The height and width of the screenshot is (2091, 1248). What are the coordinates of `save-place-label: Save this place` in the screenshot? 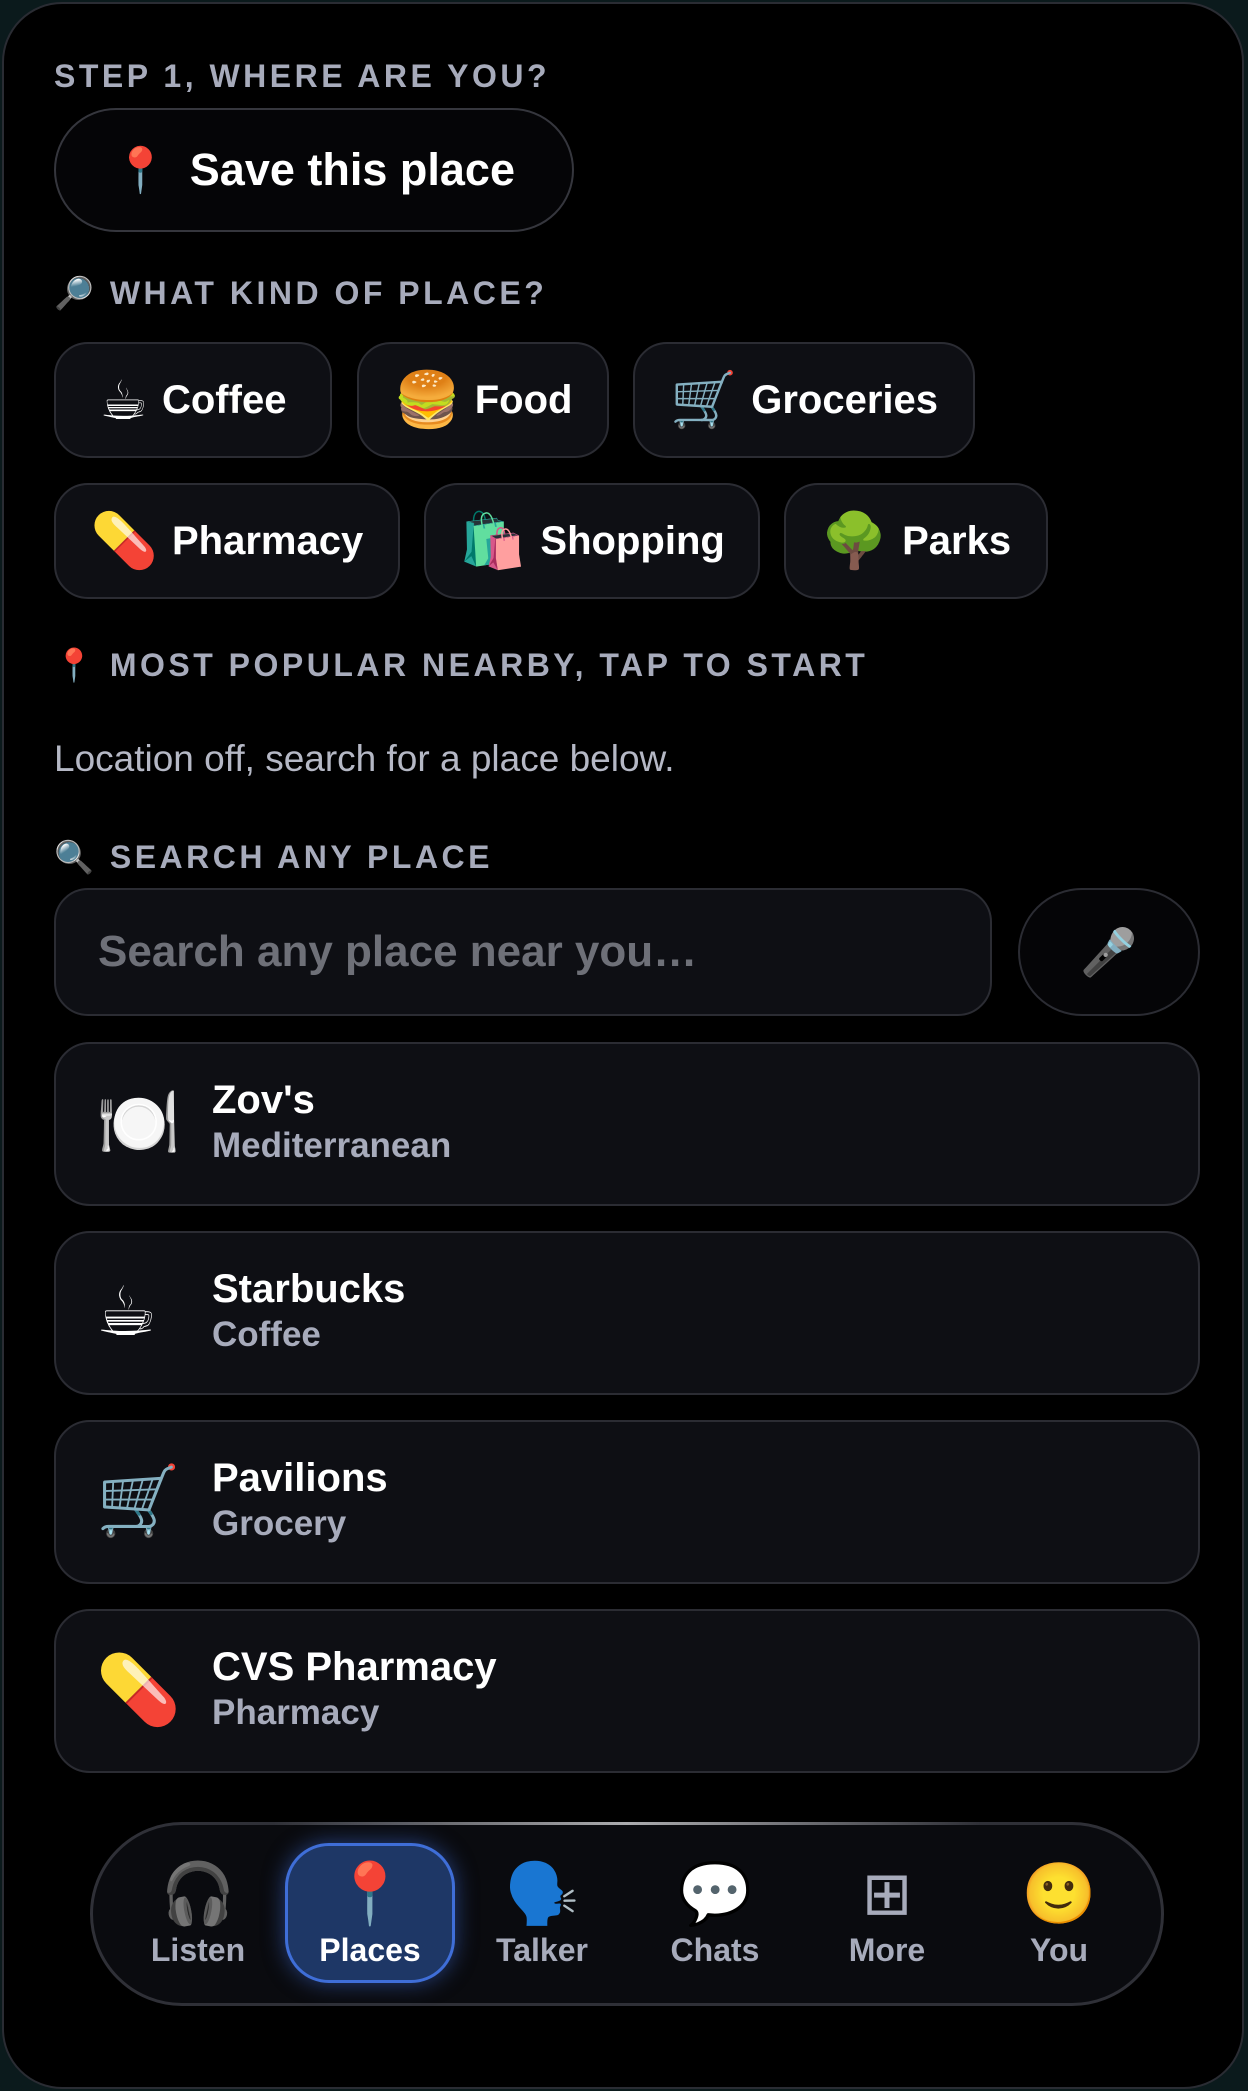 It's located at (352, 169).